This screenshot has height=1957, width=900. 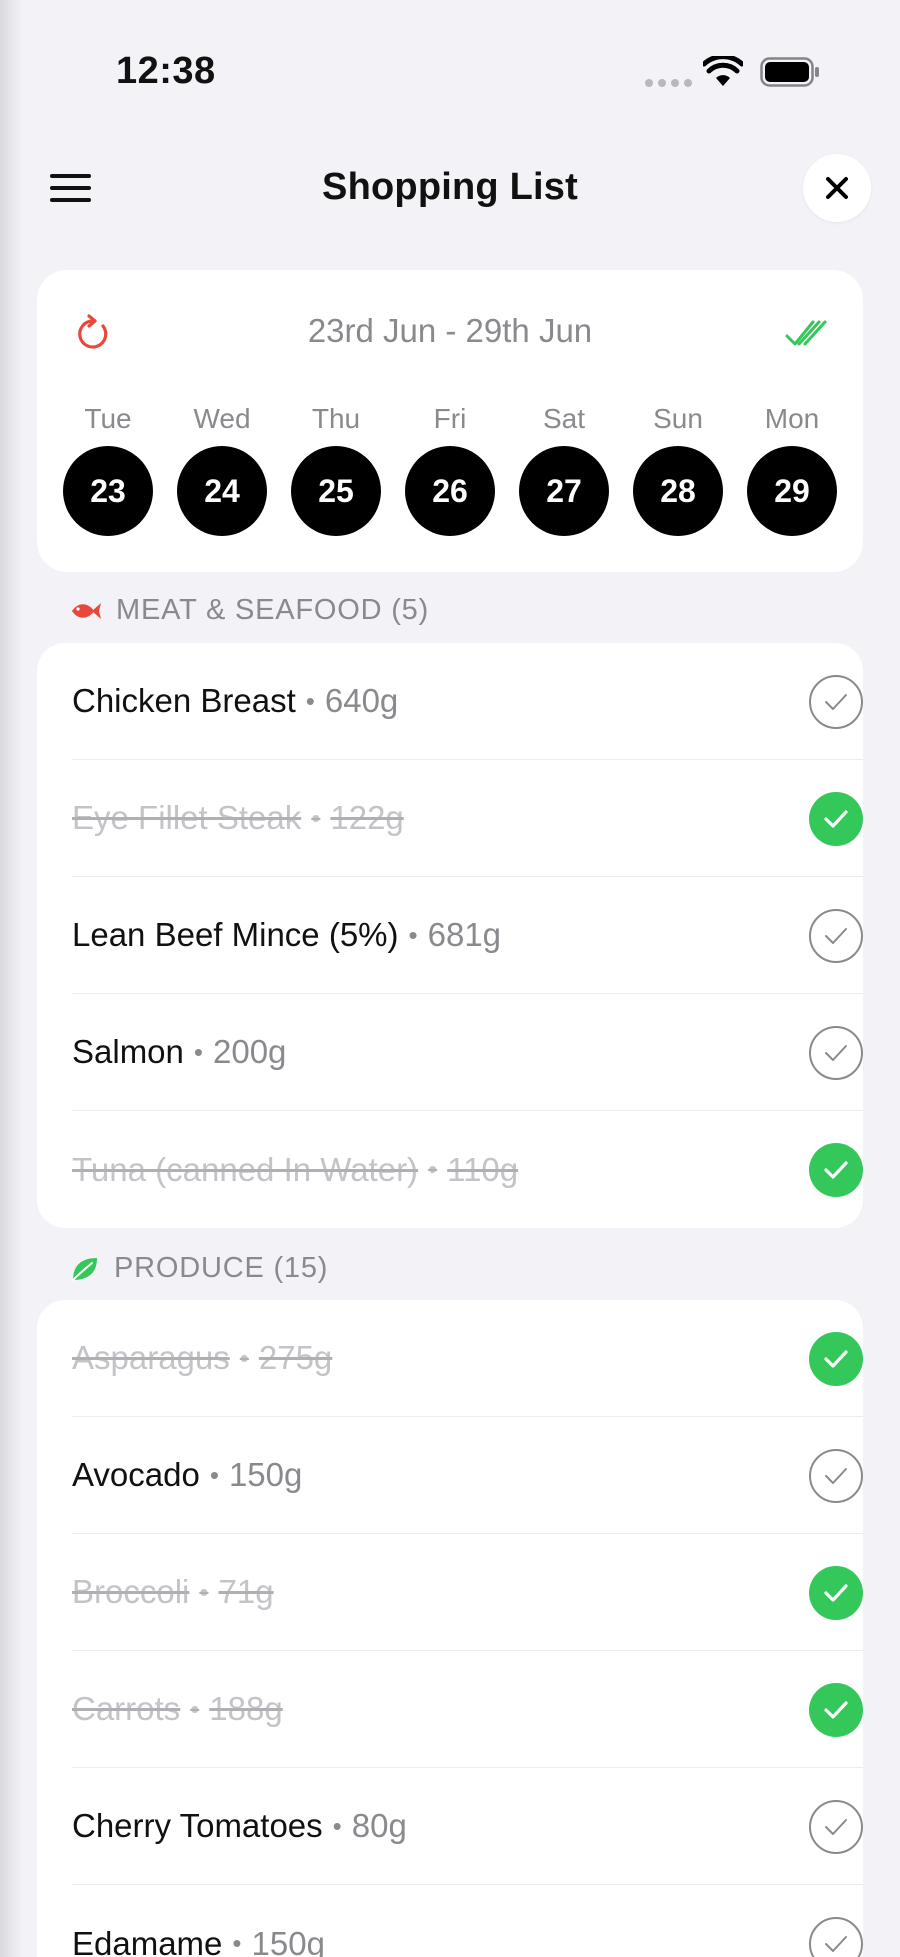 What do you see at coordinates (222, 491) in the screenshot?
I see `day-date: 24` at bounding box center [222, 491].